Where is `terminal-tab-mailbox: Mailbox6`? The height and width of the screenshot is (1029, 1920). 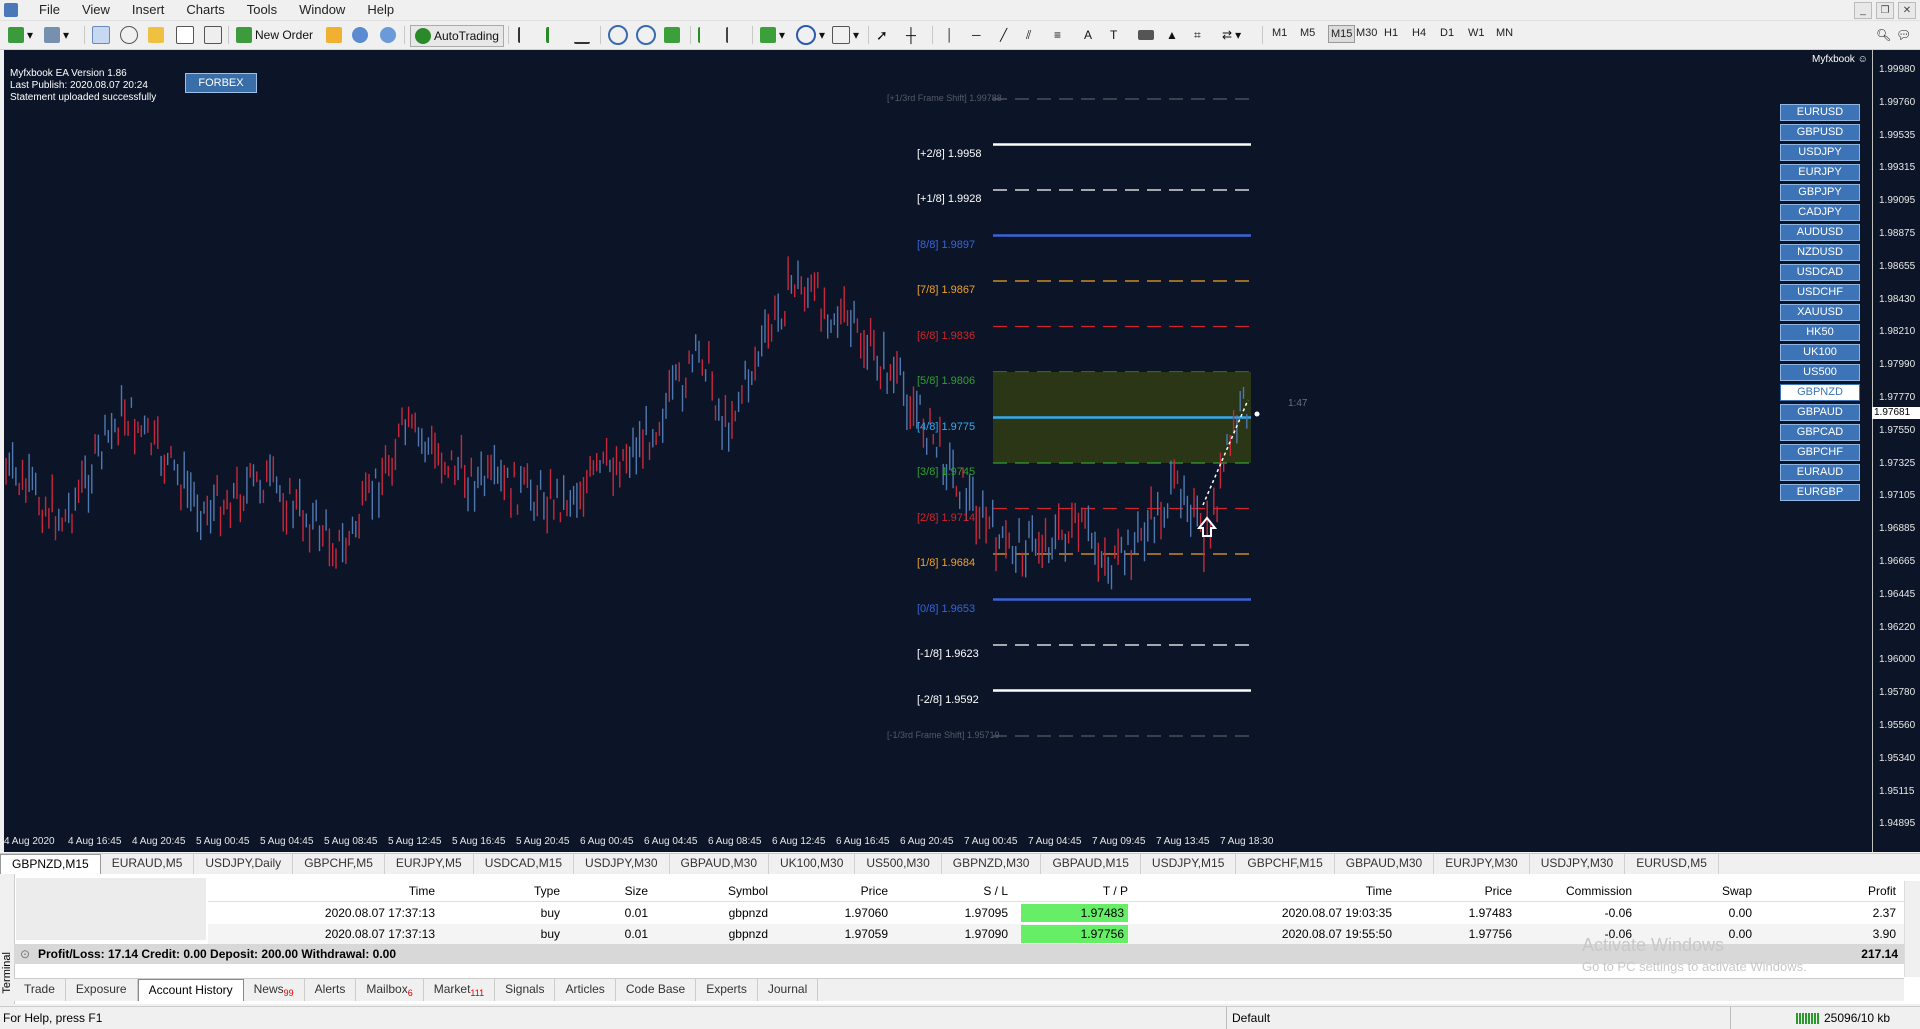
terminal-tab-mailbox: Mailbox6 is located at coordinates (390, 990).